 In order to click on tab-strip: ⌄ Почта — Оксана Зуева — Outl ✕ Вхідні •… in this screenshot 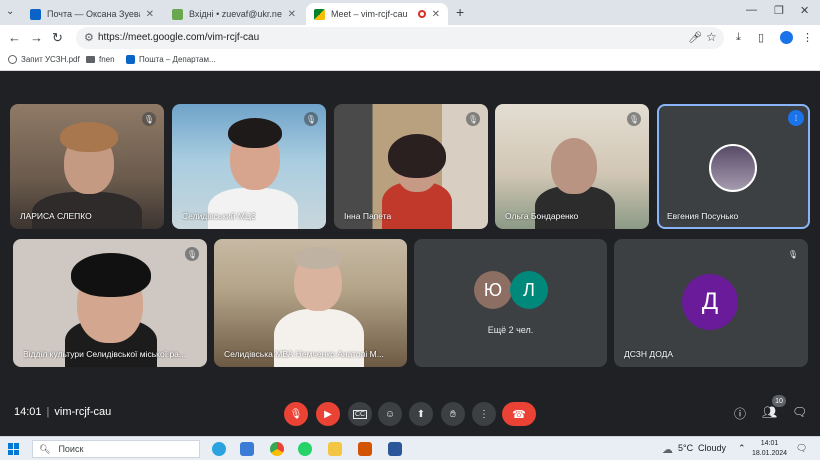, I will do `click(410, 12)`.